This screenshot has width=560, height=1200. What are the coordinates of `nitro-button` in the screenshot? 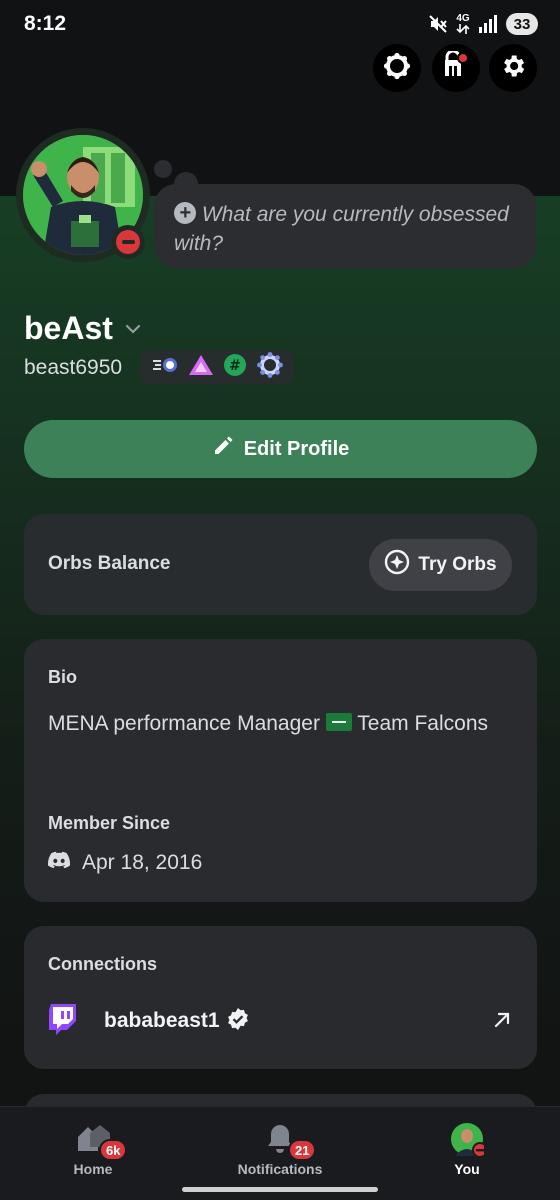 It's located at (397, 68).